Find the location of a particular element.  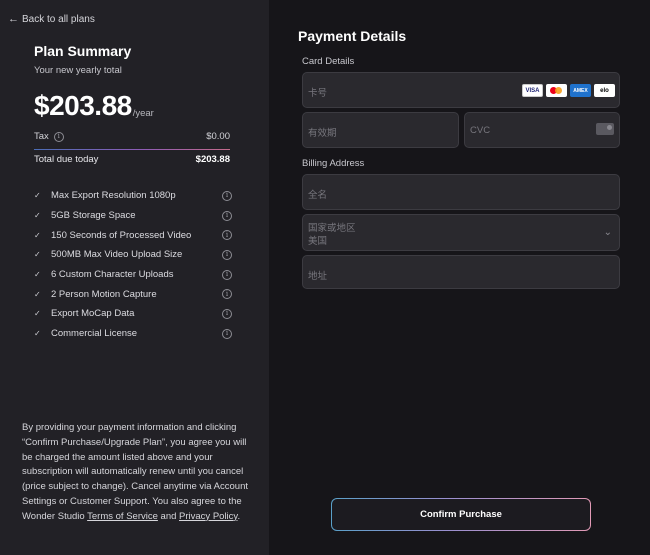

feature-item: ✓ 2 Person Motion Capture i is located at coordinates (133, 294).